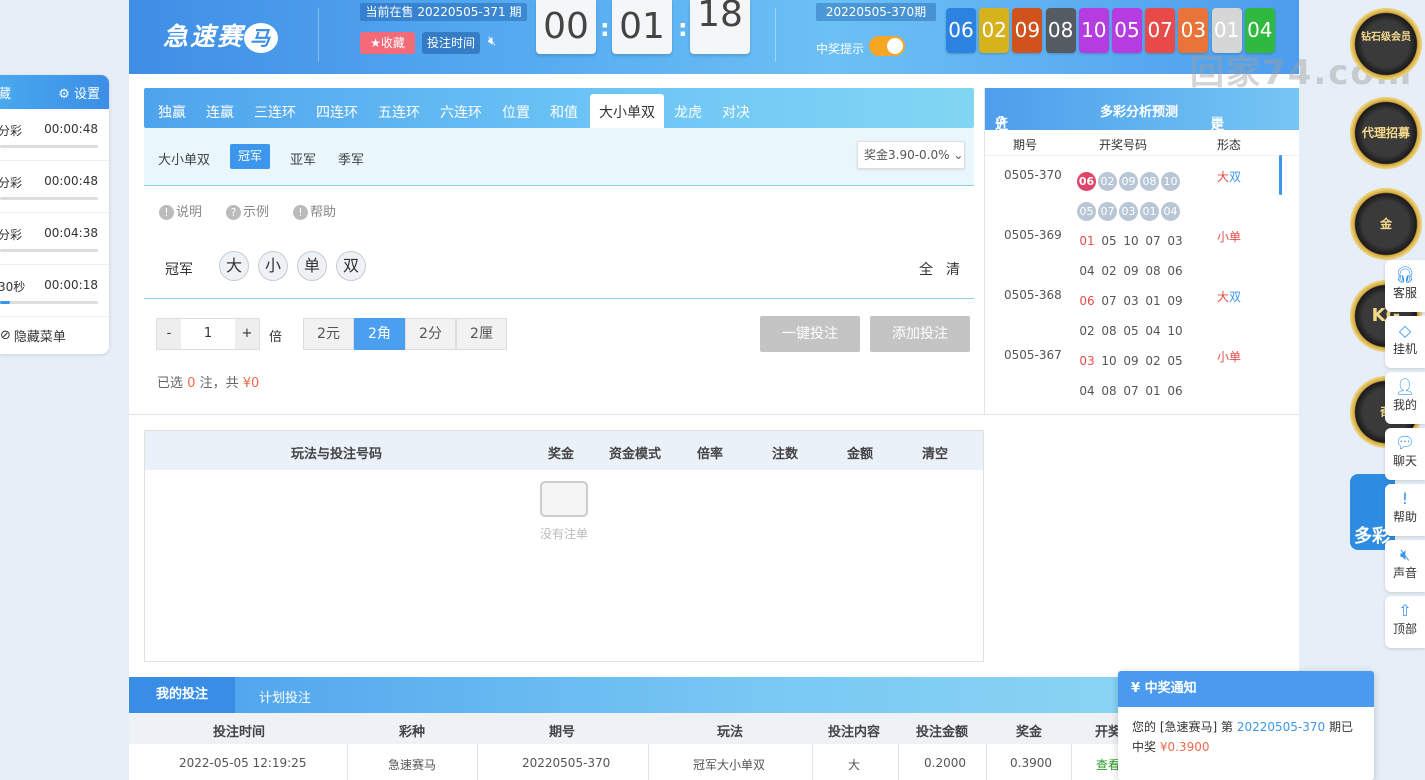  Describe the element at coordinates (1127, 30) in the screenshot. I see `result-ball: 05` at that location.